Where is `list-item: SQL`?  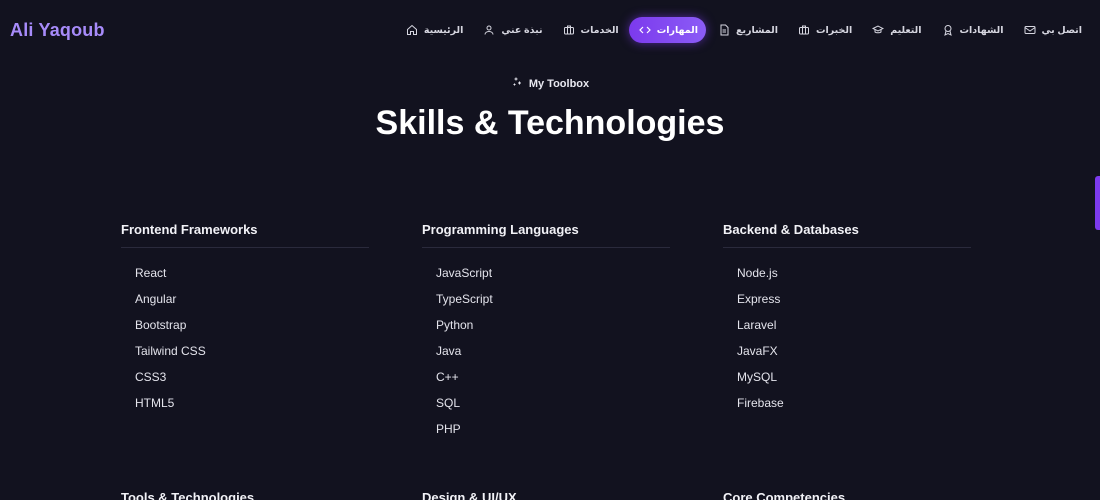 list-item: SQL is located at coordinates (448, 403).